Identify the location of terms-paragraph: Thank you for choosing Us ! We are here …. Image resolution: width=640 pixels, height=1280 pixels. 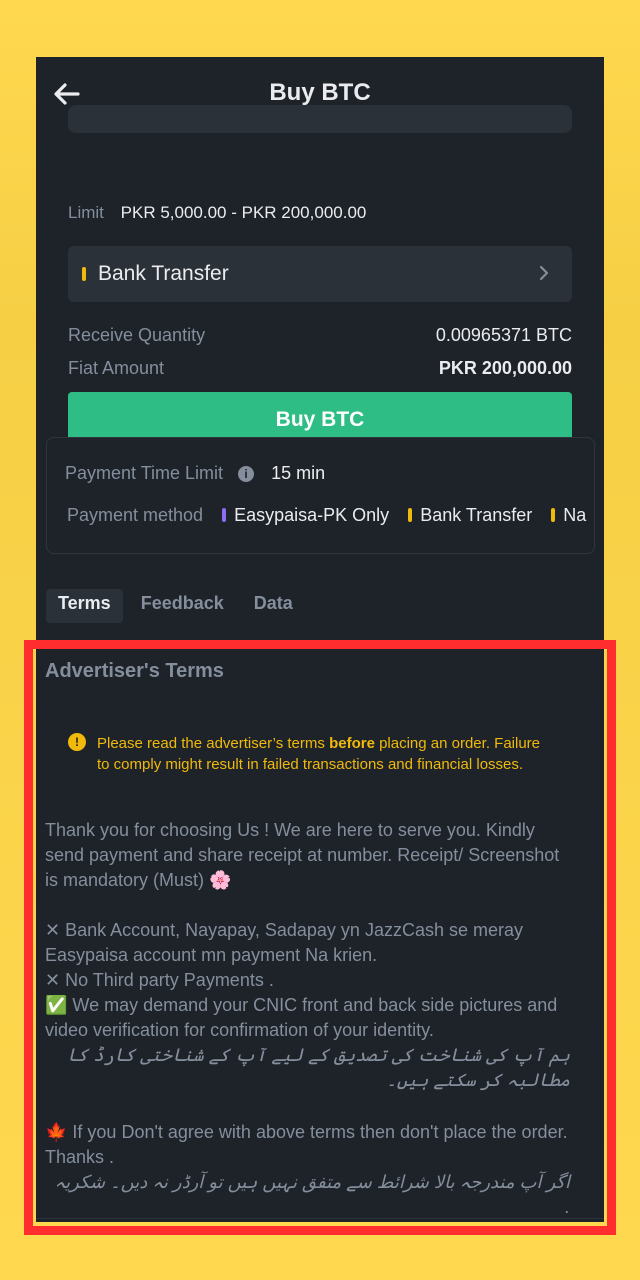
(302, 855).